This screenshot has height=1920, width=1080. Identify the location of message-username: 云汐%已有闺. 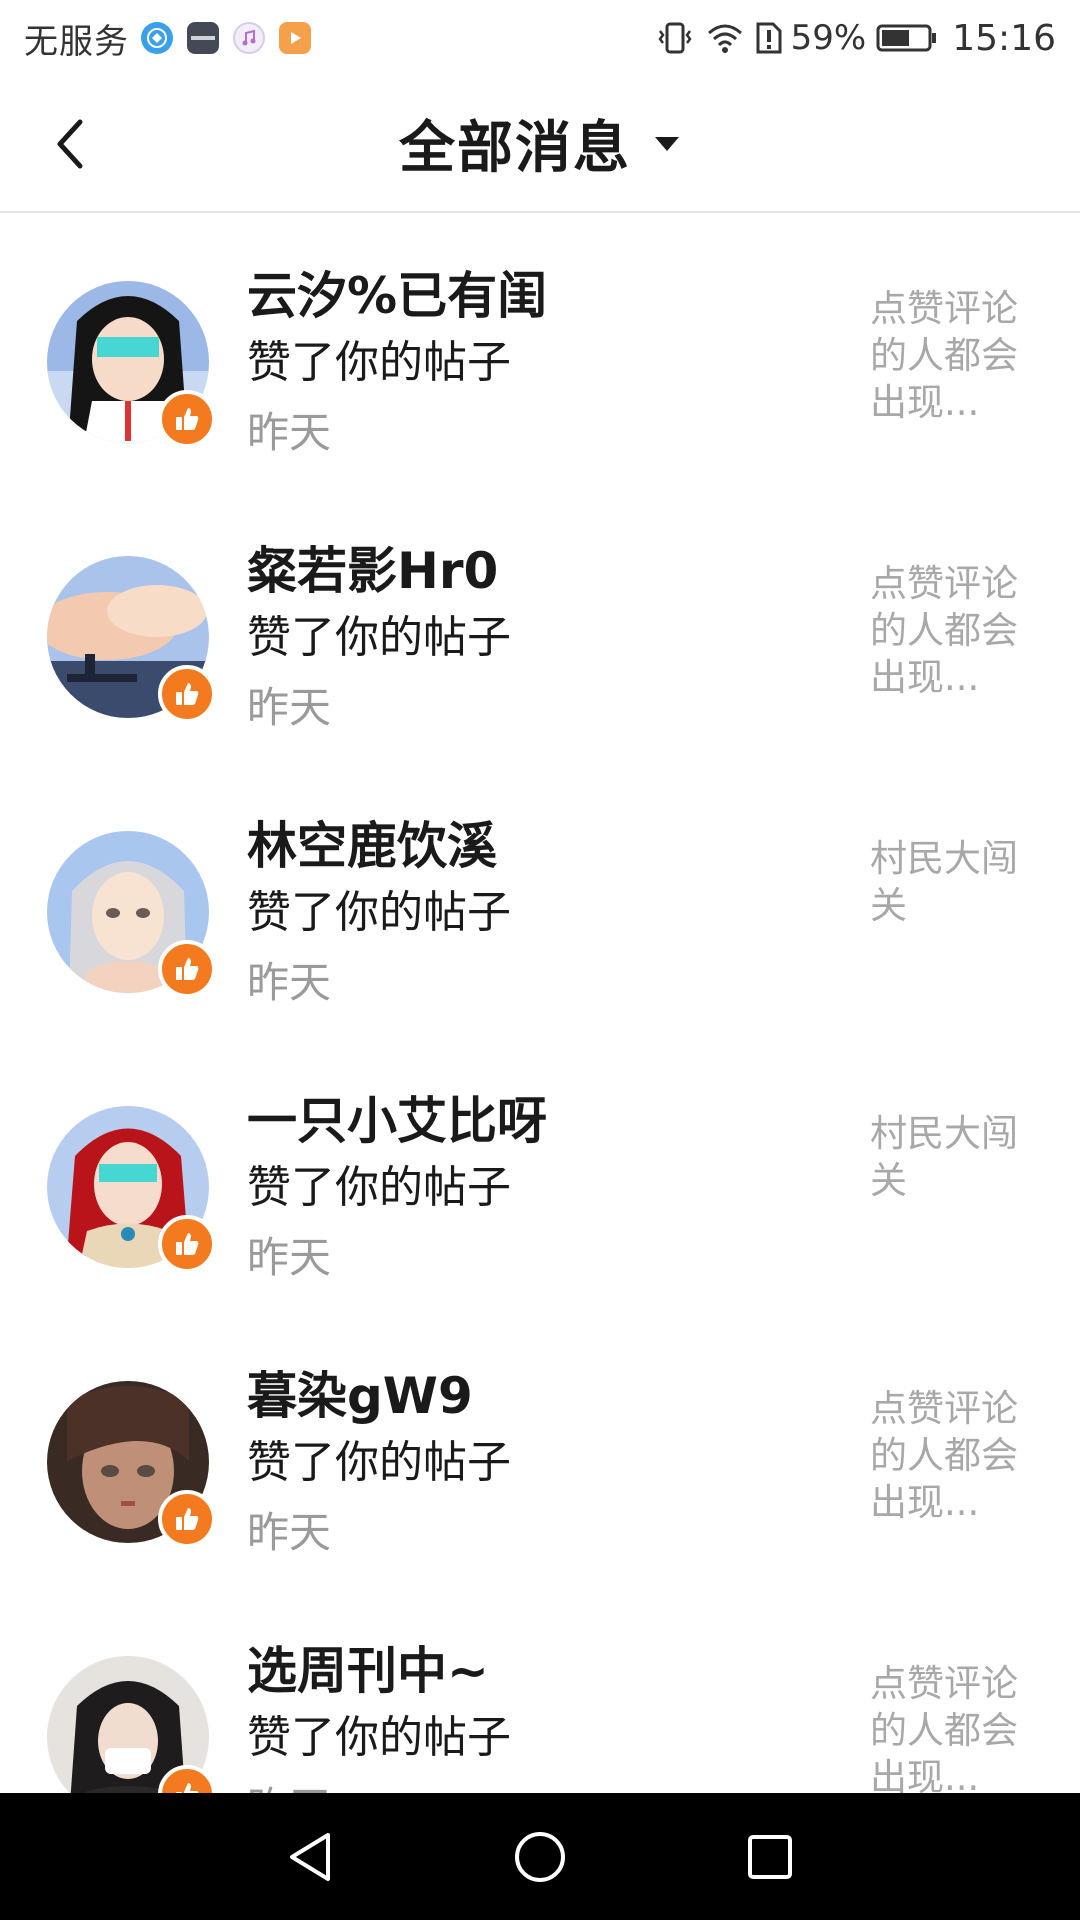
(547, 296).